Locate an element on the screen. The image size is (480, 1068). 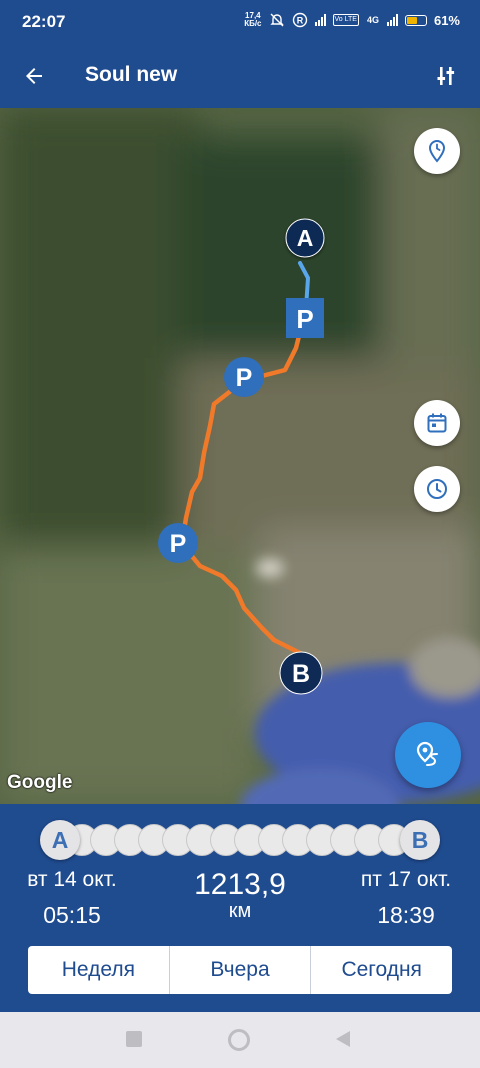
start-time: 05:15 is located at coordinates (72, 915).